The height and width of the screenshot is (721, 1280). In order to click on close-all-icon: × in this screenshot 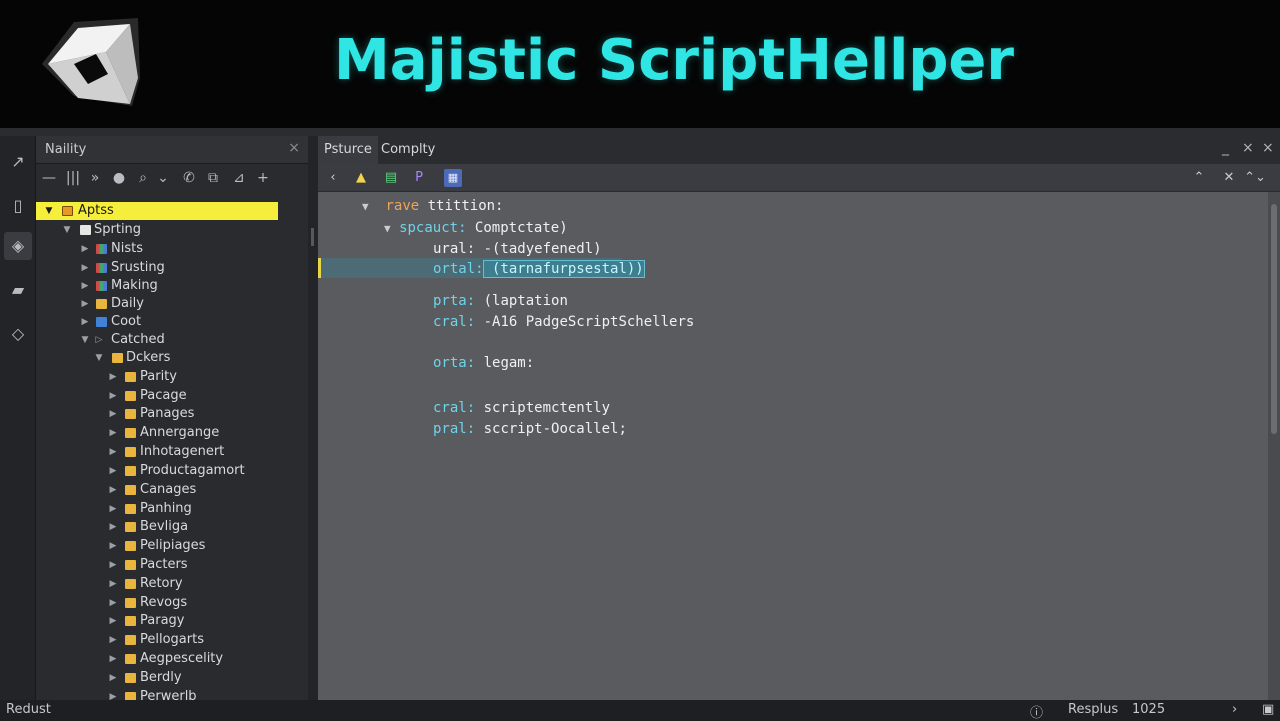, I will do `click(1268, 148)`.